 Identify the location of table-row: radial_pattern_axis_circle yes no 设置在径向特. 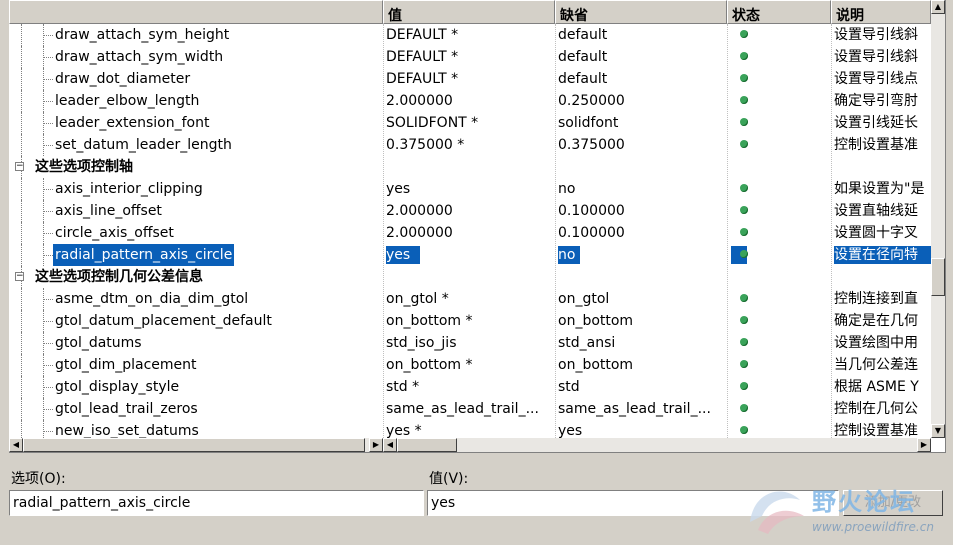
(470, 255).